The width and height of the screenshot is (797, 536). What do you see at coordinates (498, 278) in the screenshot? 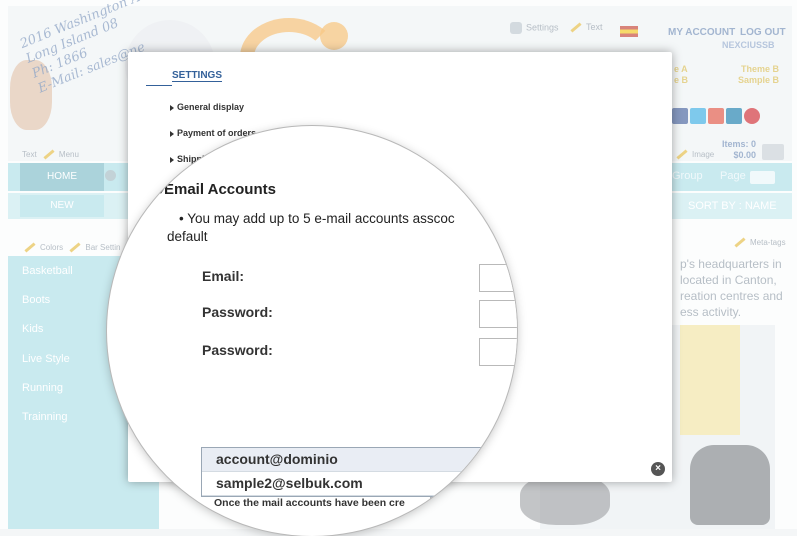
I see `email-field` at bounding box center [498, 278].